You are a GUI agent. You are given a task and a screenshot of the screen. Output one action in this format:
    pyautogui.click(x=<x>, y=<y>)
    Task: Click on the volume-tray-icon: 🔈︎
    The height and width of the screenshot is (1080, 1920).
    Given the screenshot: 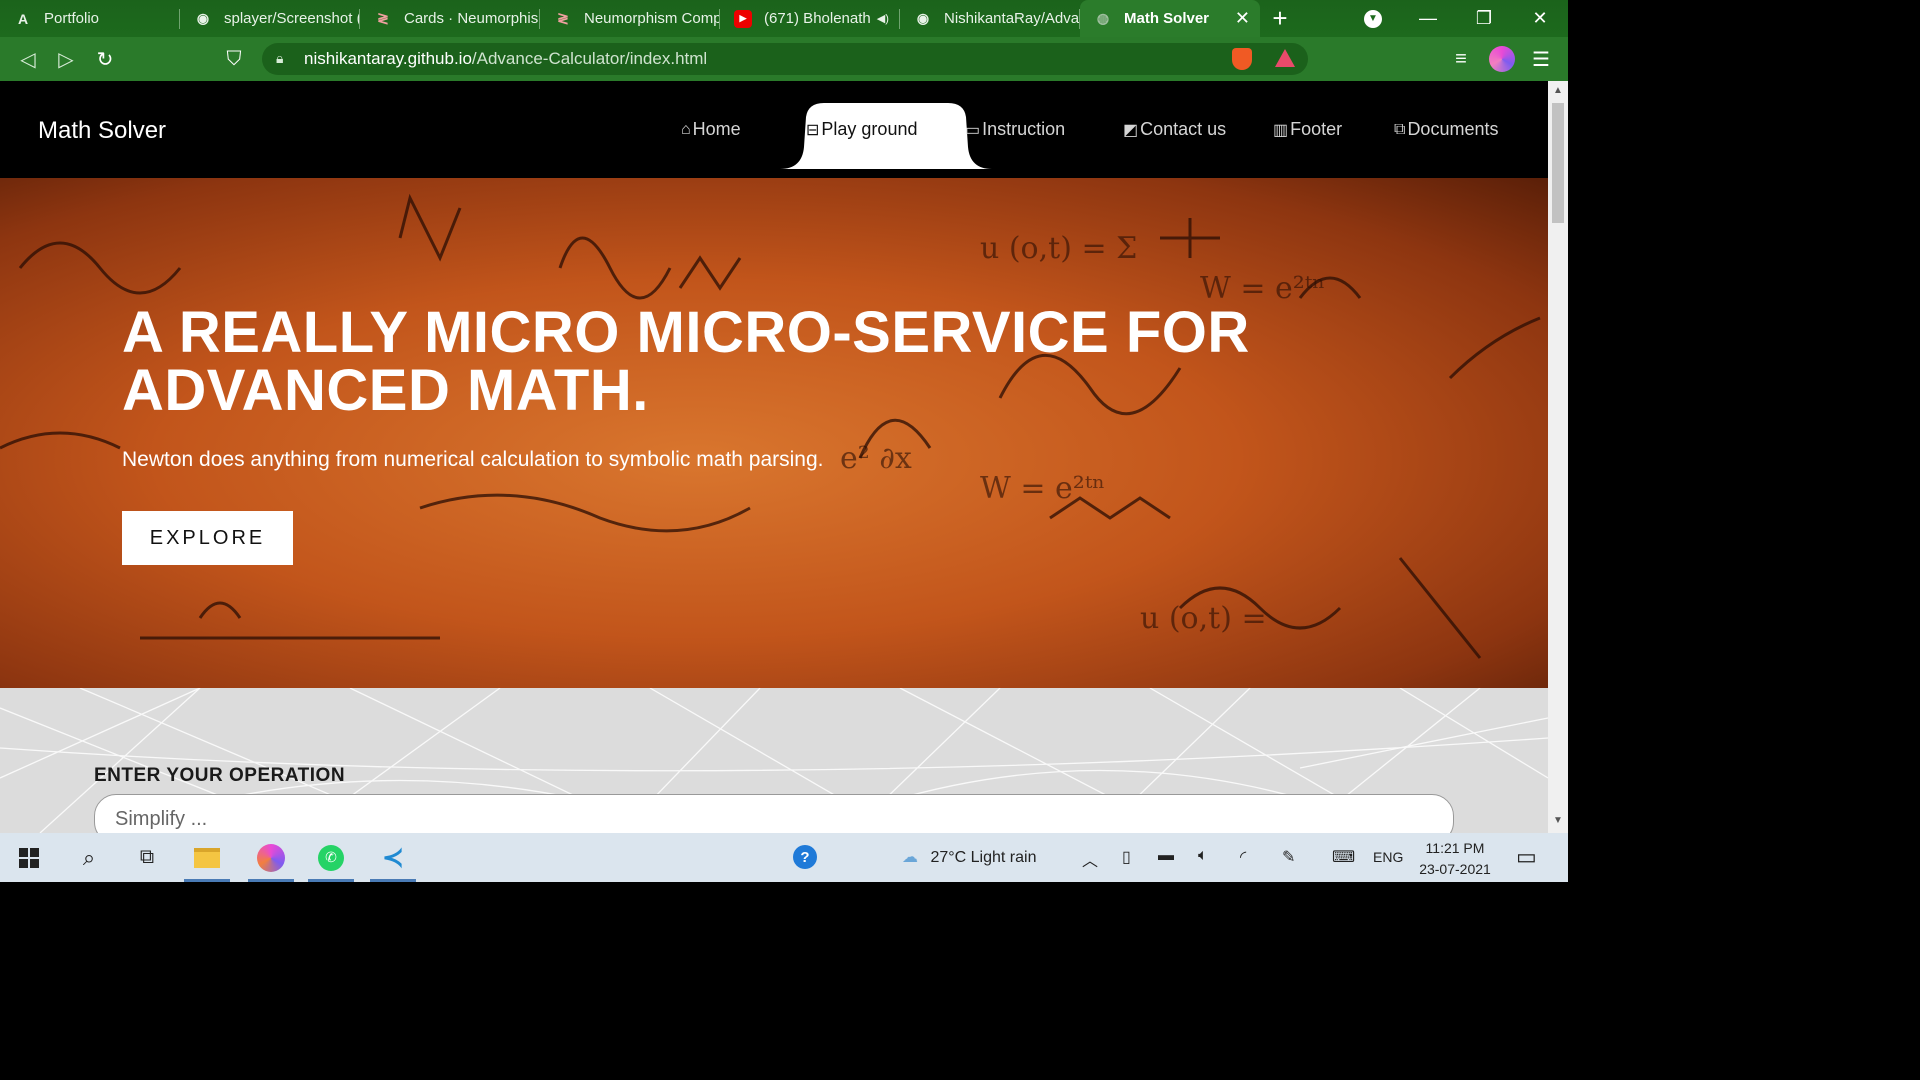 What is the action you would take?
    pyautogui.click(x=1203, y=856)
    